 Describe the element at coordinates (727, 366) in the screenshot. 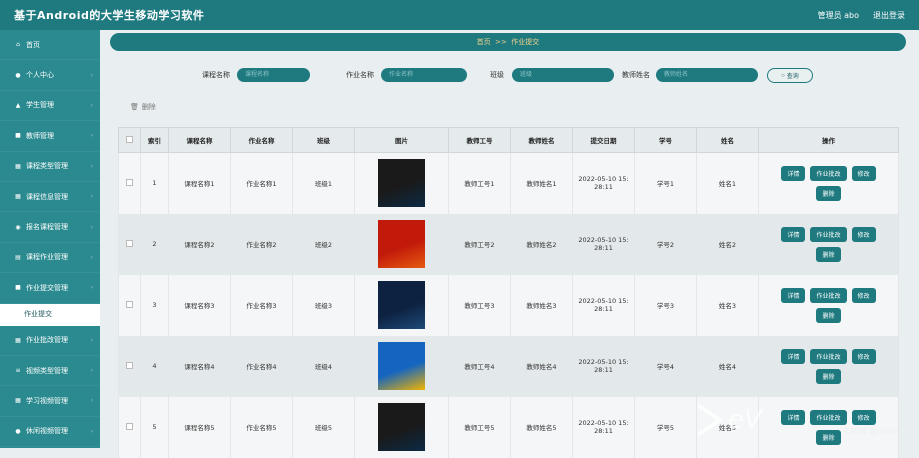

I see `cell-student-name: 姓名4` at that location.